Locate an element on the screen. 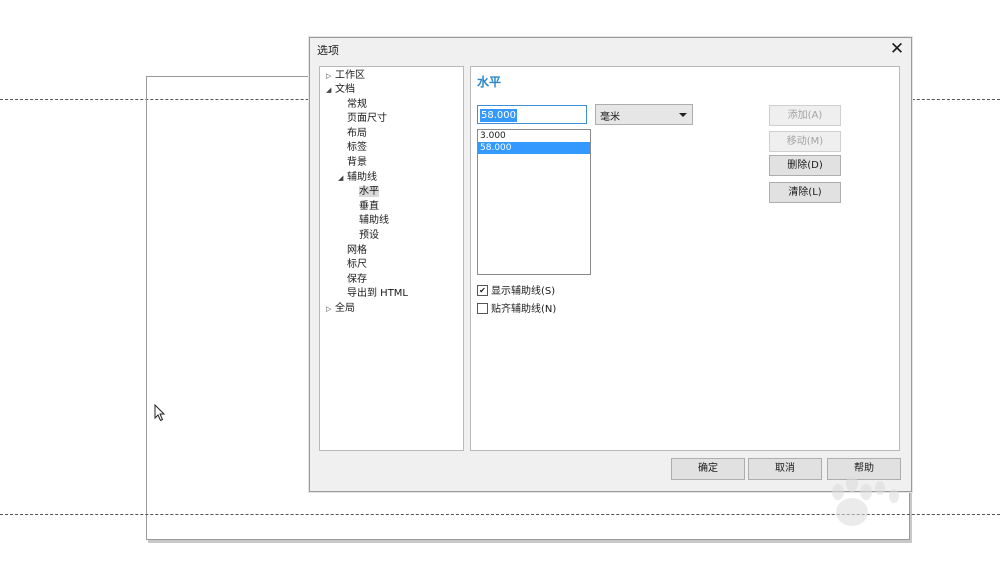 The image size is (1000, 569). watermark-logo is located at coordinates (865, 501).